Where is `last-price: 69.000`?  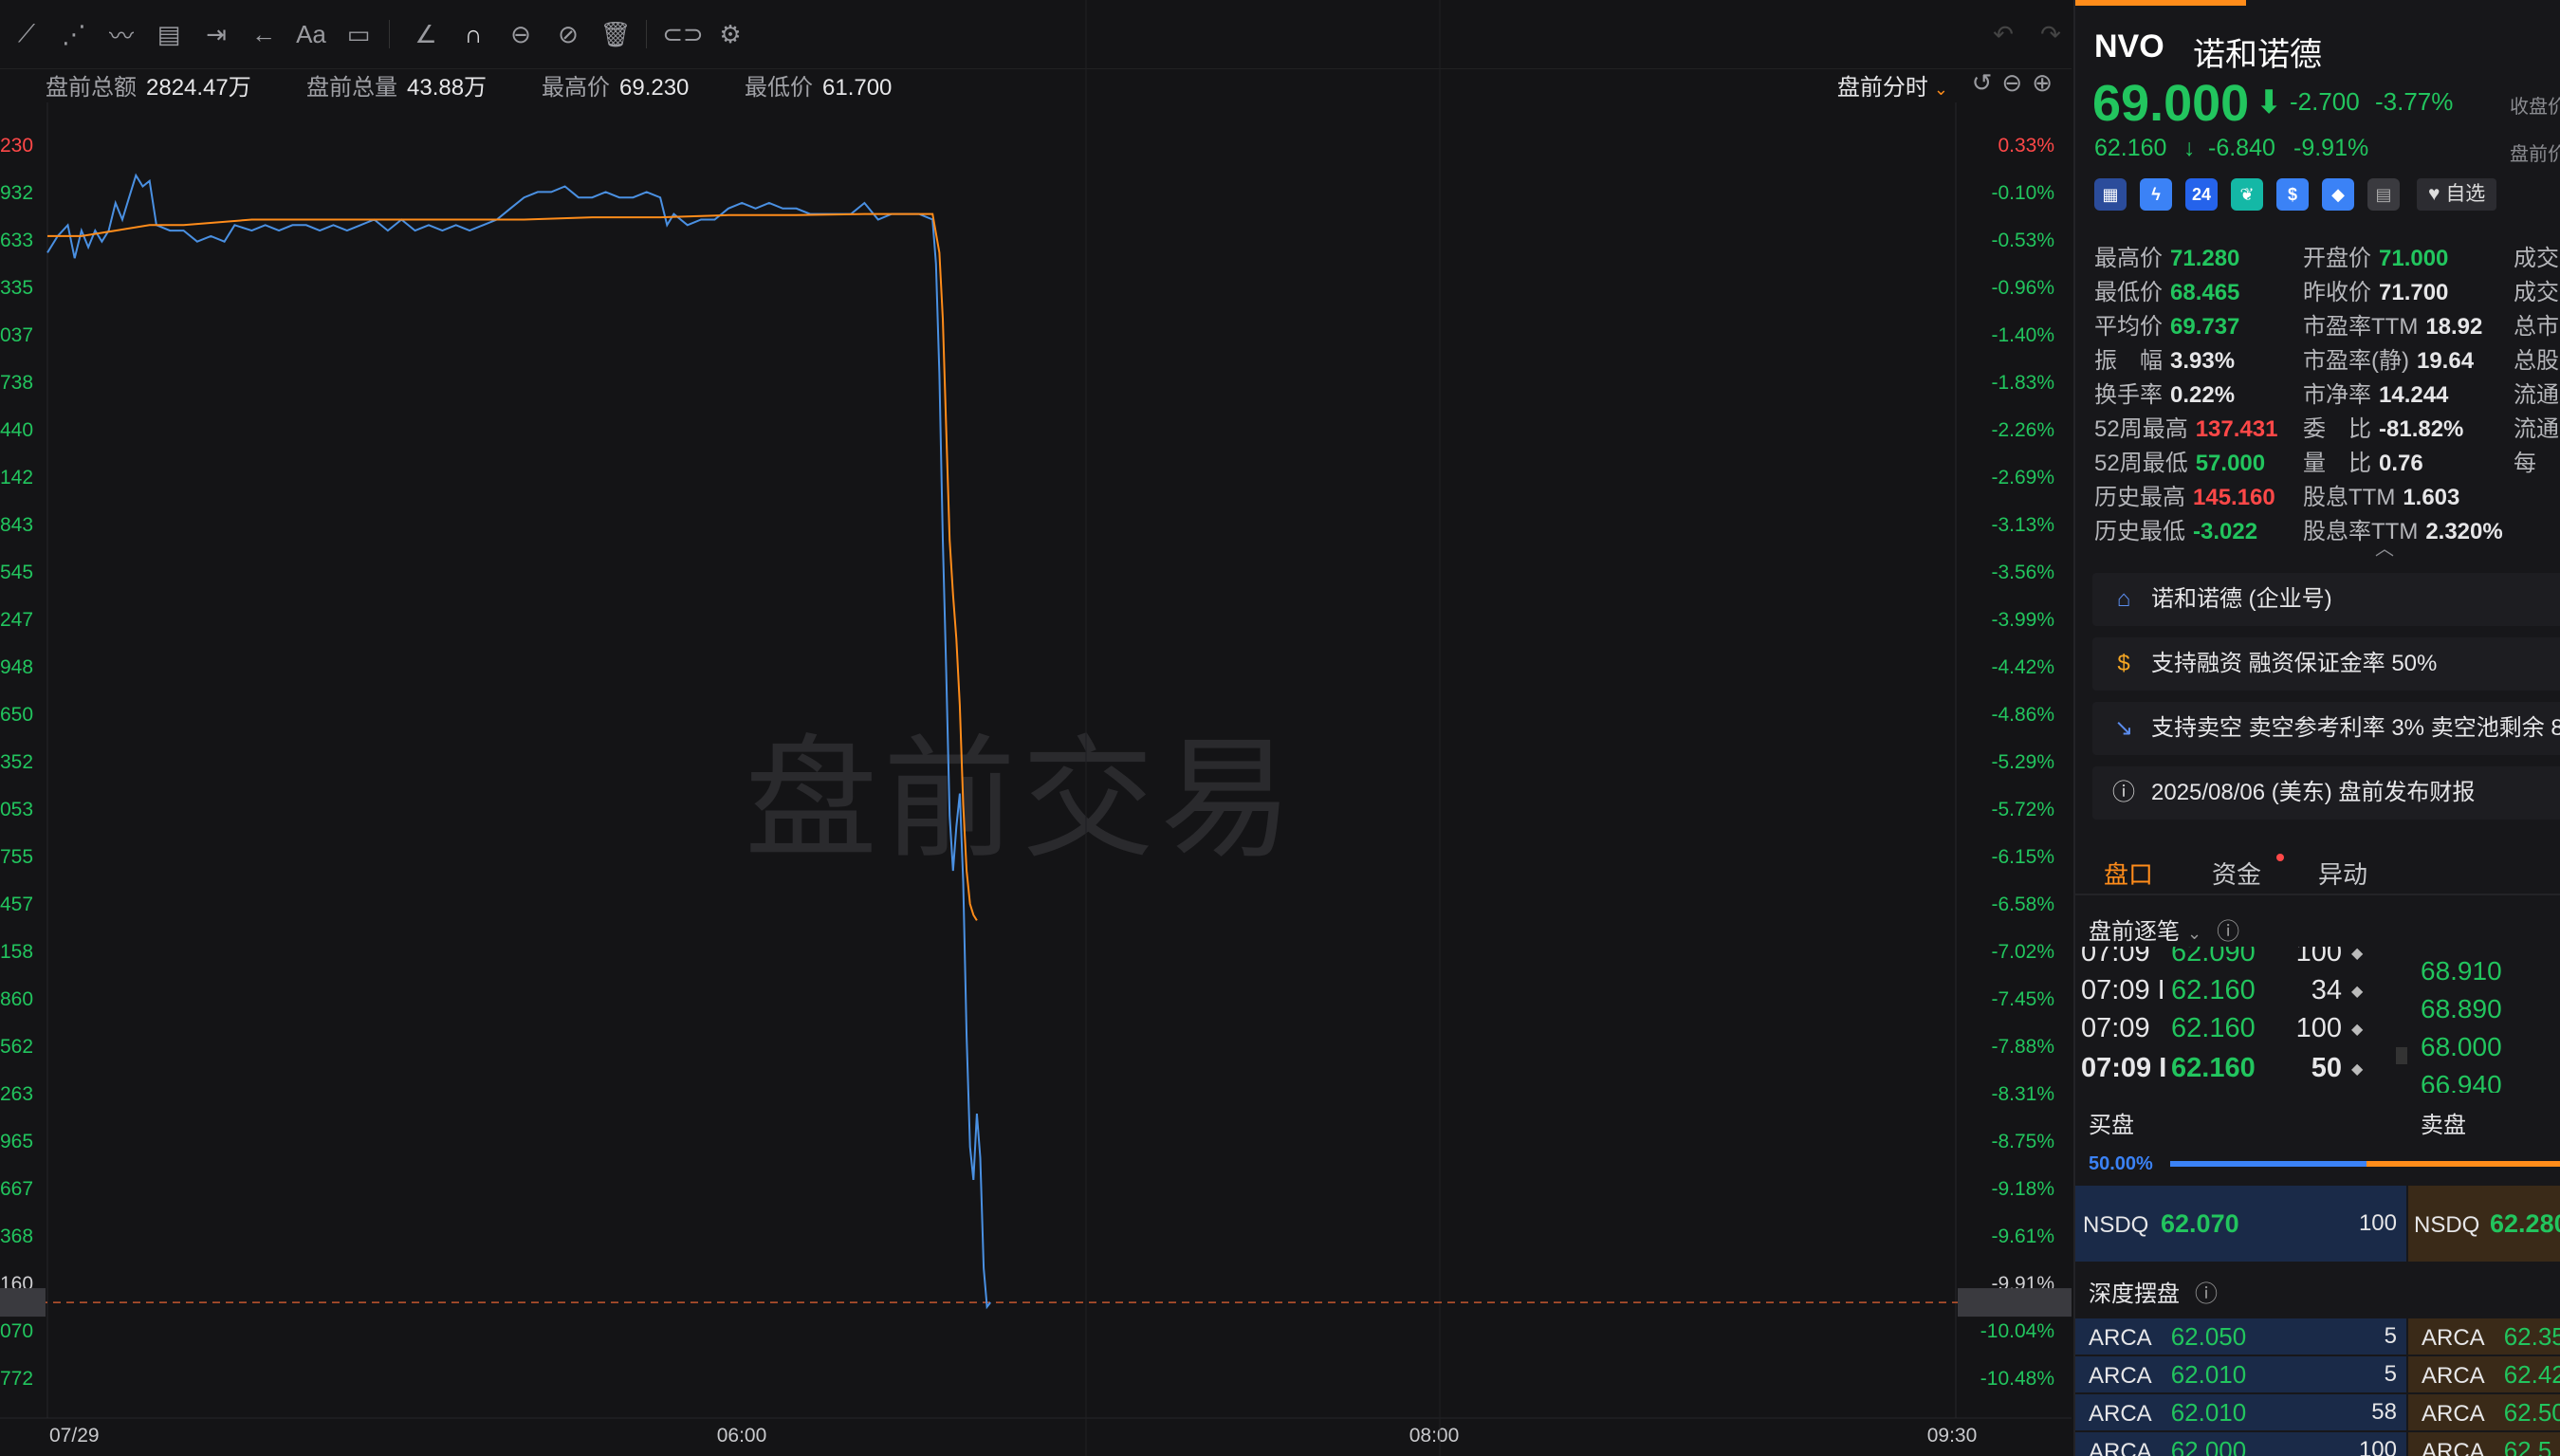 last-price: 69.000 is located at coordinates (2171, 104).